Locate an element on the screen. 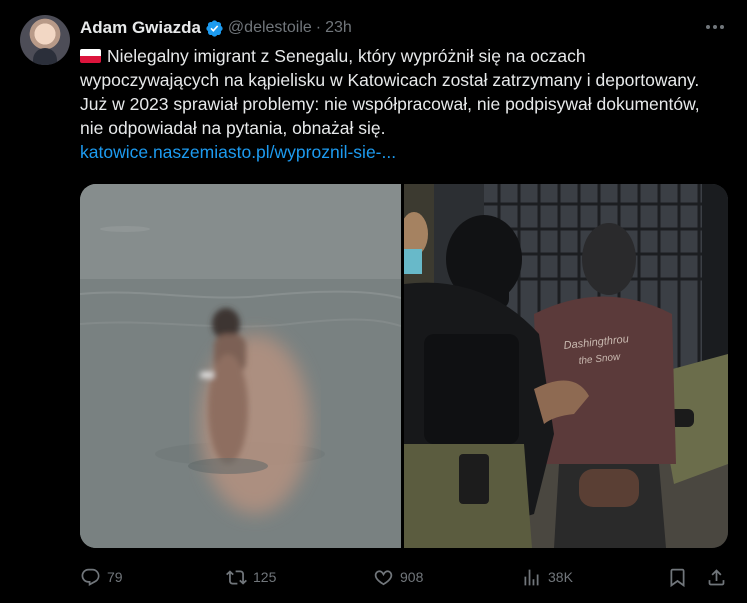 The height and width of the screenshot is (603, 747). author-handle: @delestoile is located at coordinates (270, 28).